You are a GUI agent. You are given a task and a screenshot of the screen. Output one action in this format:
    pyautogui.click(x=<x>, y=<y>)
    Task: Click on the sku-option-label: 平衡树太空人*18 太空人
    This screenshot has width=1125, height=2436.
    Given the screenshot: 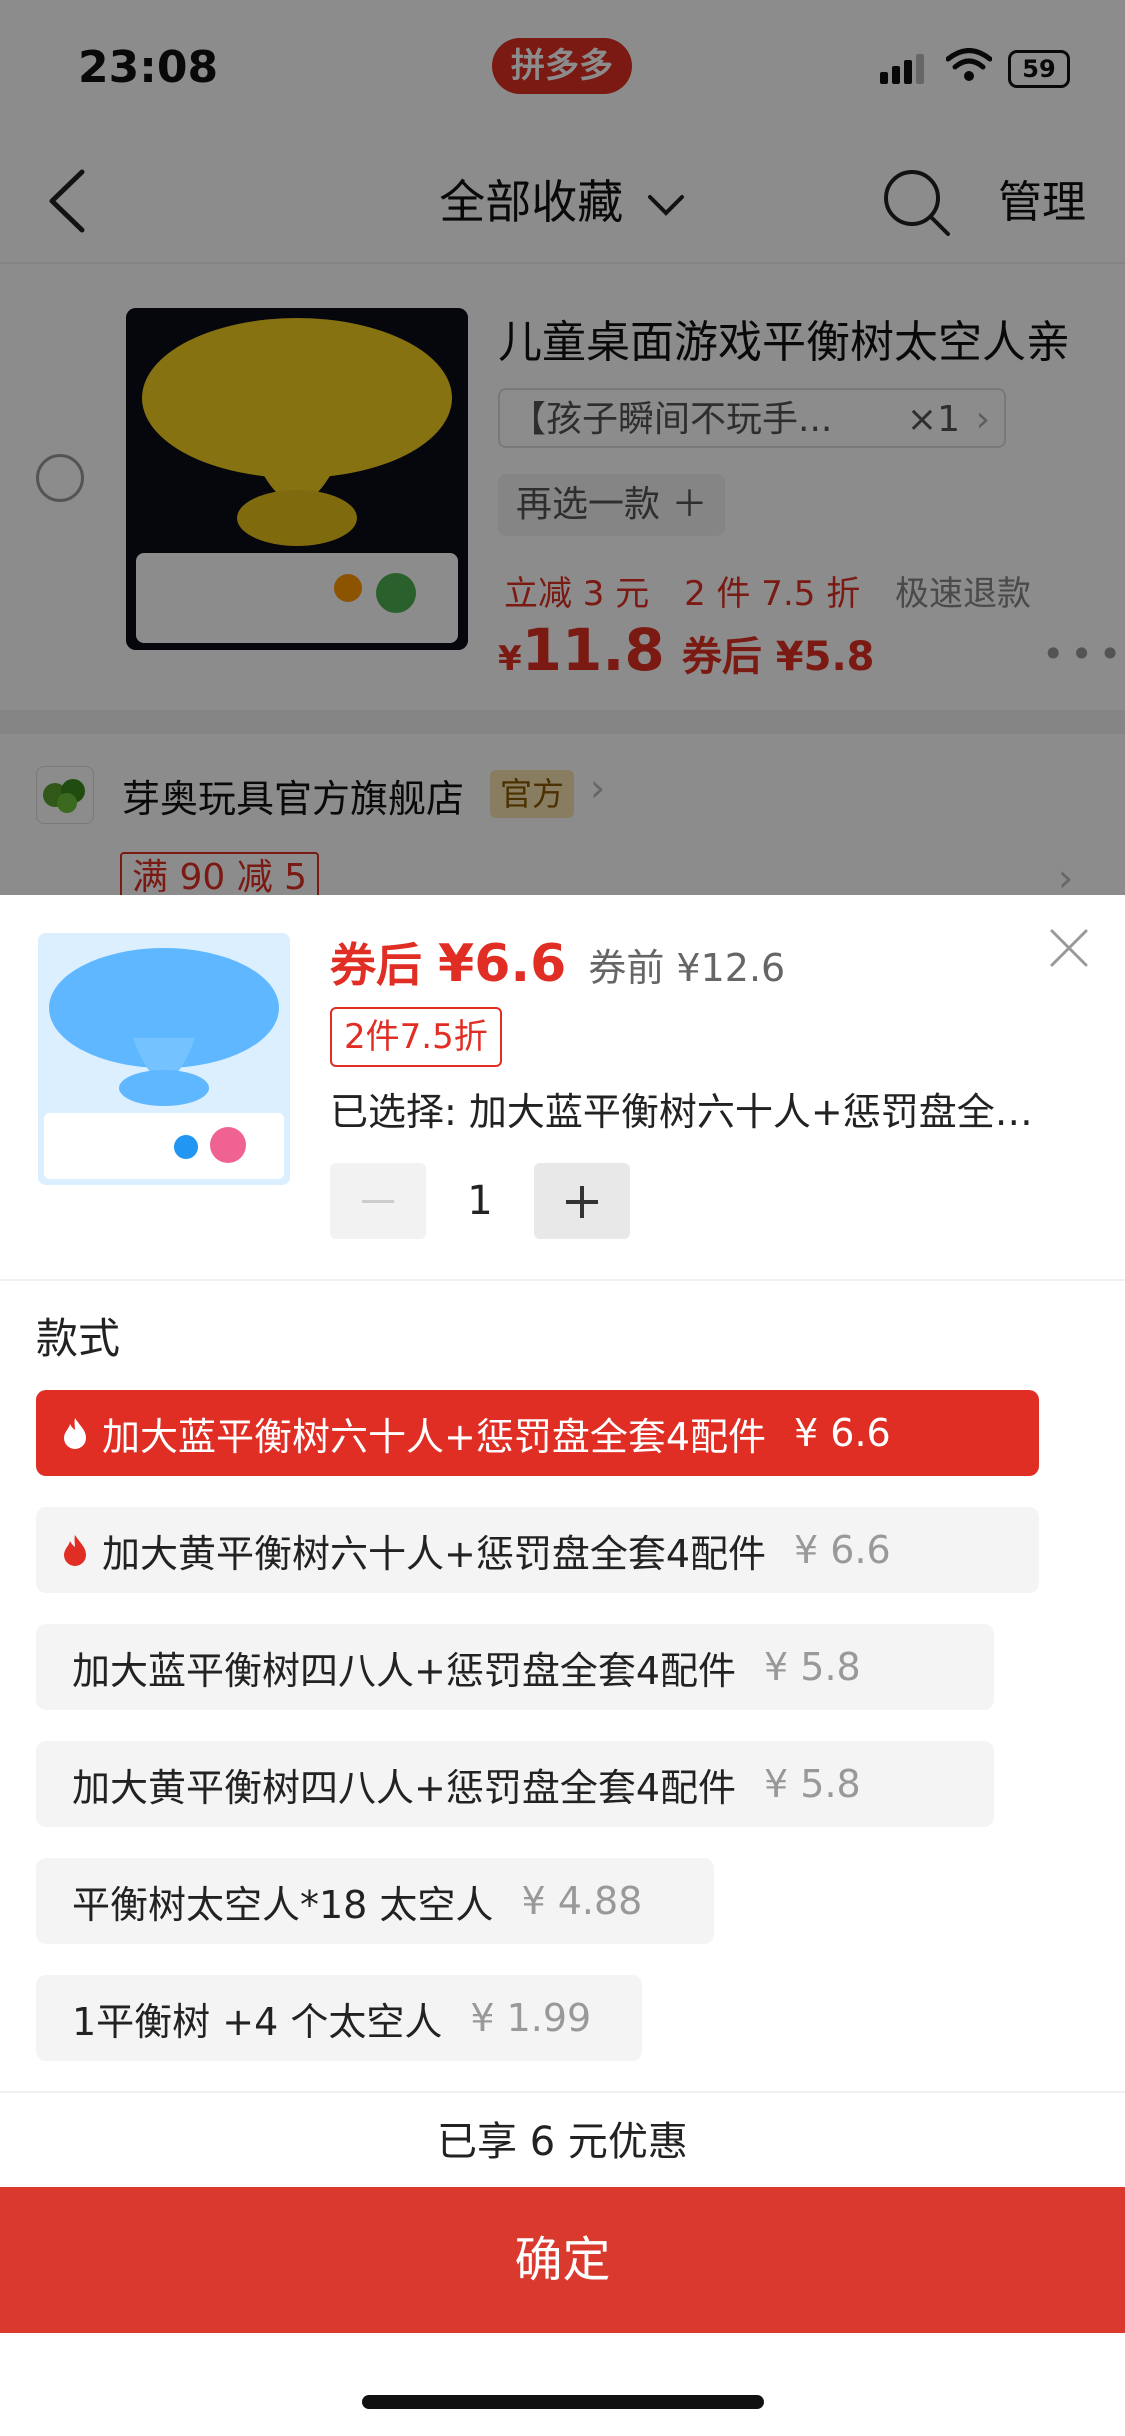 What is the action you would take?
    pyautogui.click(x=283, y=1904)
    